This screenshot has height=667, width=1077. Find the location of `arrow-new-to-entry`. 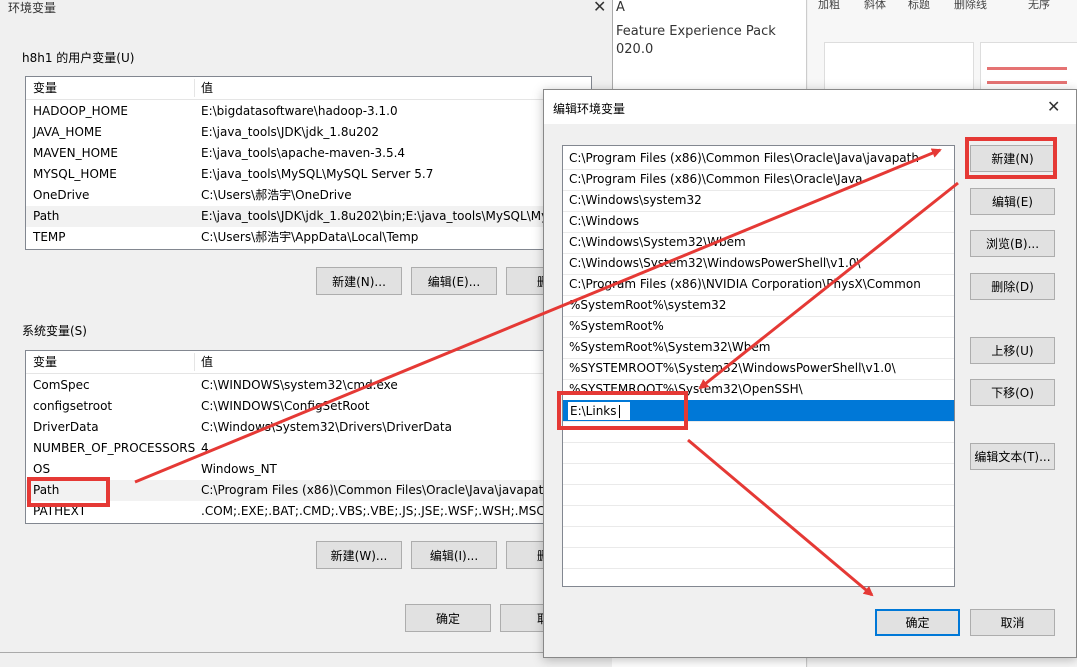

arrow-new-to-entry is located at coordinates (828, 285).